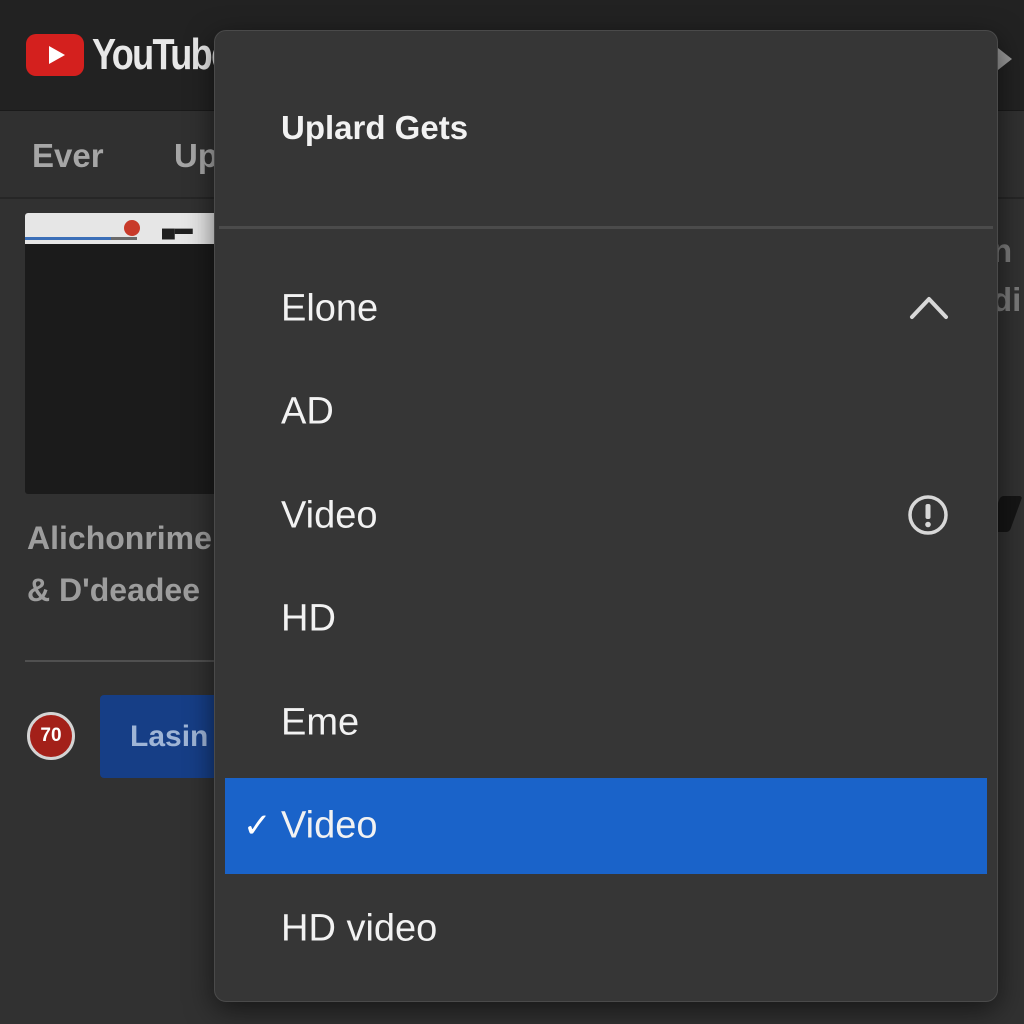  What do you see at coordinates (375, 127) in the screenshot?
I see `dropdown-header: Uplard Gets` at bounding box center [375, 127].